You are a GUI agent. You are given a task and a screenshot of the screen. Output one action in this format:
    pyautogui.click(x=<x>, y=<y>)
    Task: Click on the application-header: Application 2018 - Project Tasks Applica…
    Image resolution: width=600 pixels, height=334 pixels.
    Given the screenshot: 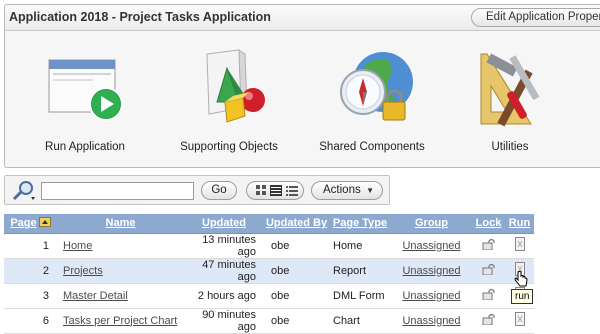 What is the action you would take?
    pyautogui.click(x=302, y=18)
    